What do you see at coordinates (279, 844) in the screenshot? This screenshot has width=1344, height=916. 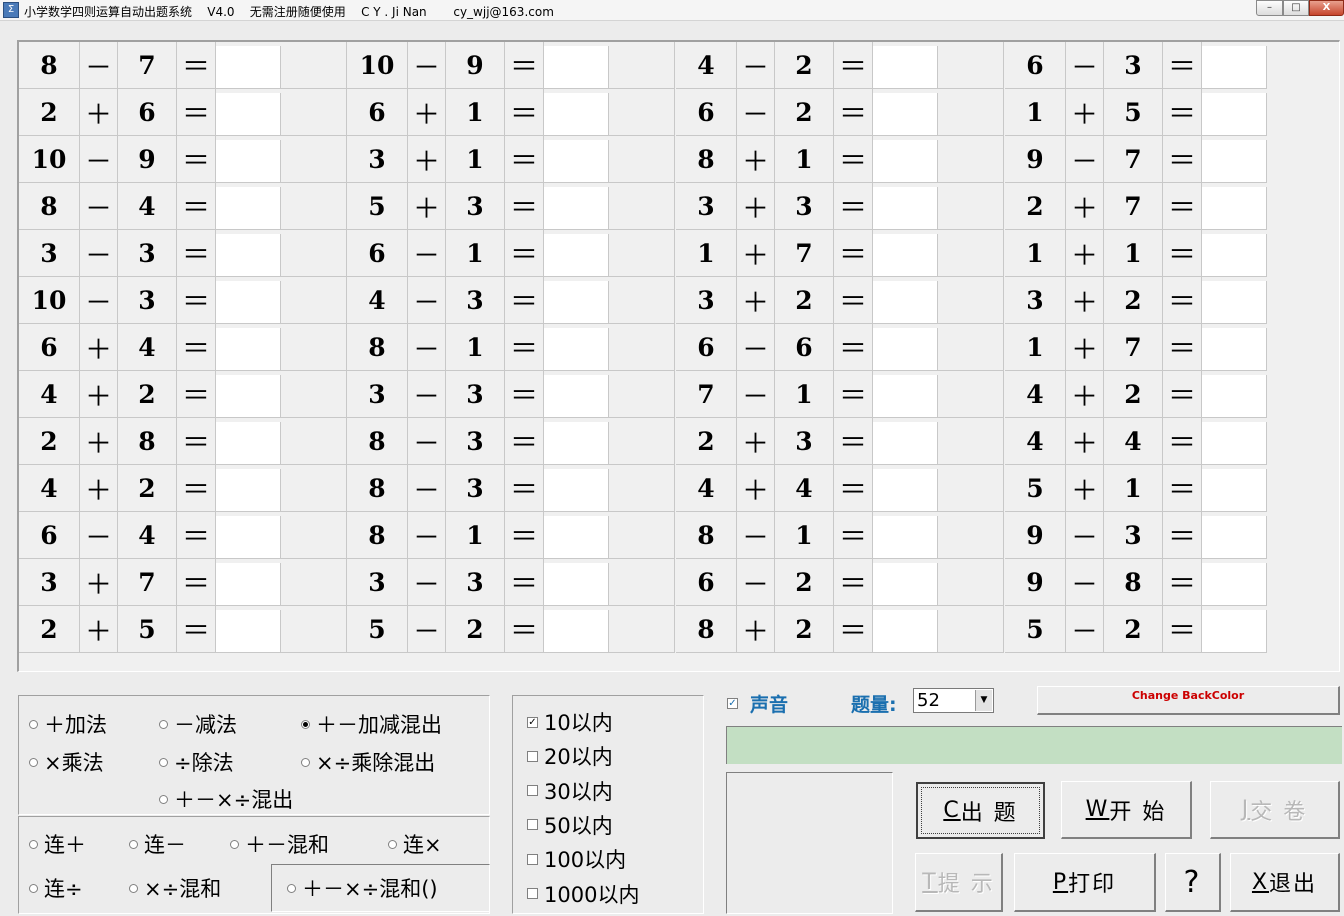 I see `chain-addsub-radio: ＋－混和` at bounding box center [279, 844].